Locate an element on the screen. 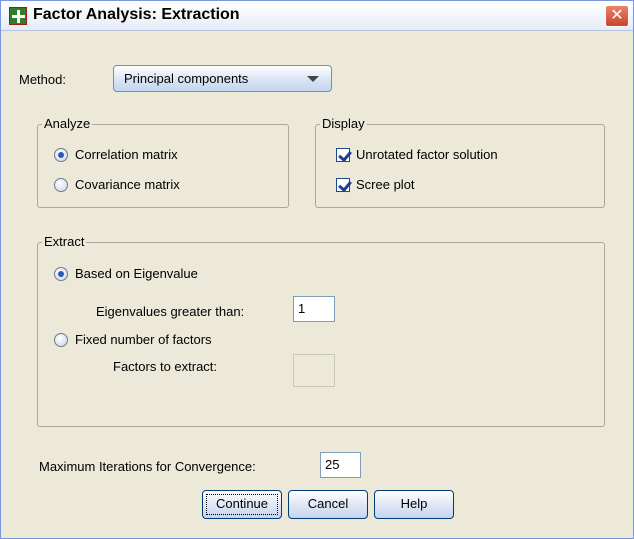 The image size is (634, 539). window-title: Factor Analysis: Extraction is located at coordinates (136, 14).